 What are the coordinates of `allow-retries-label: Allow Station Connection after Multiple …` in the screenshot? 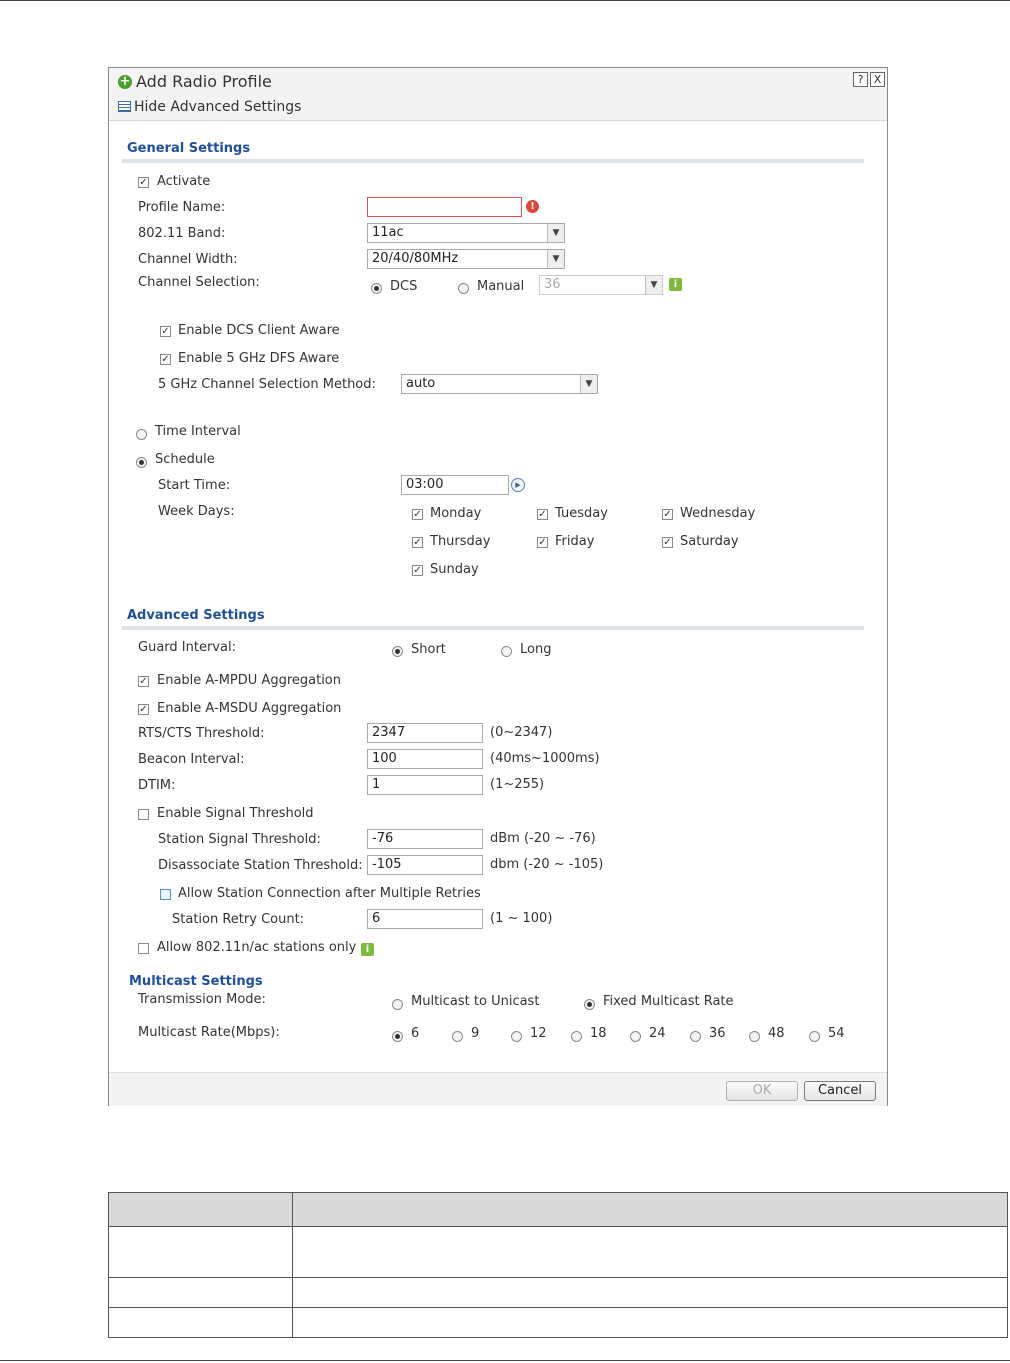 It's located at (329, 893).